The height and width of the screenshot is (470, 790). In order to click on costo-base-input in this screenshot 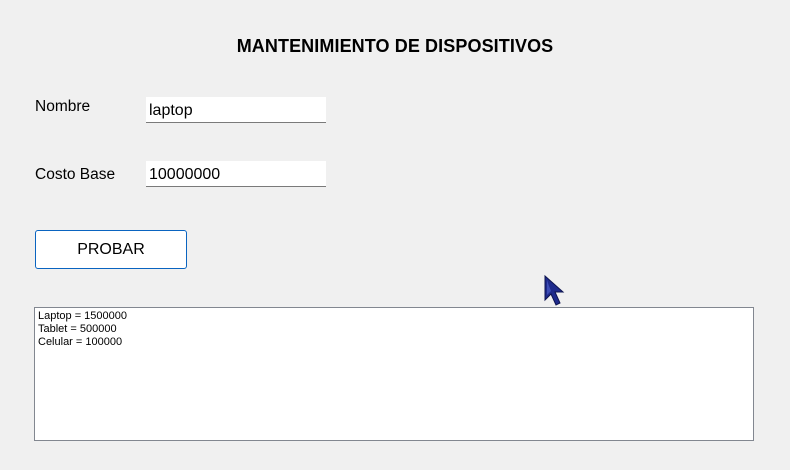, I will do `click(236, 174)`.